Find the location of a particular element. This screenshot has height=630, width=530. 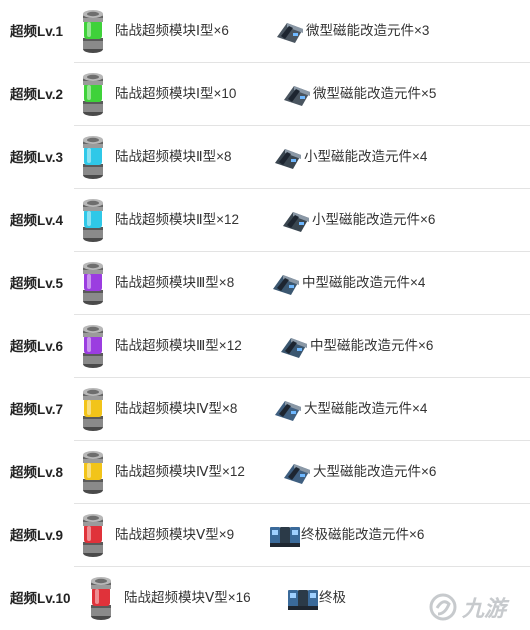

table-row: 超频Lv.3 陆战超频模块Ⅱ型×8 小型磁能改造元件×4 is located at coordinates (265, 157).